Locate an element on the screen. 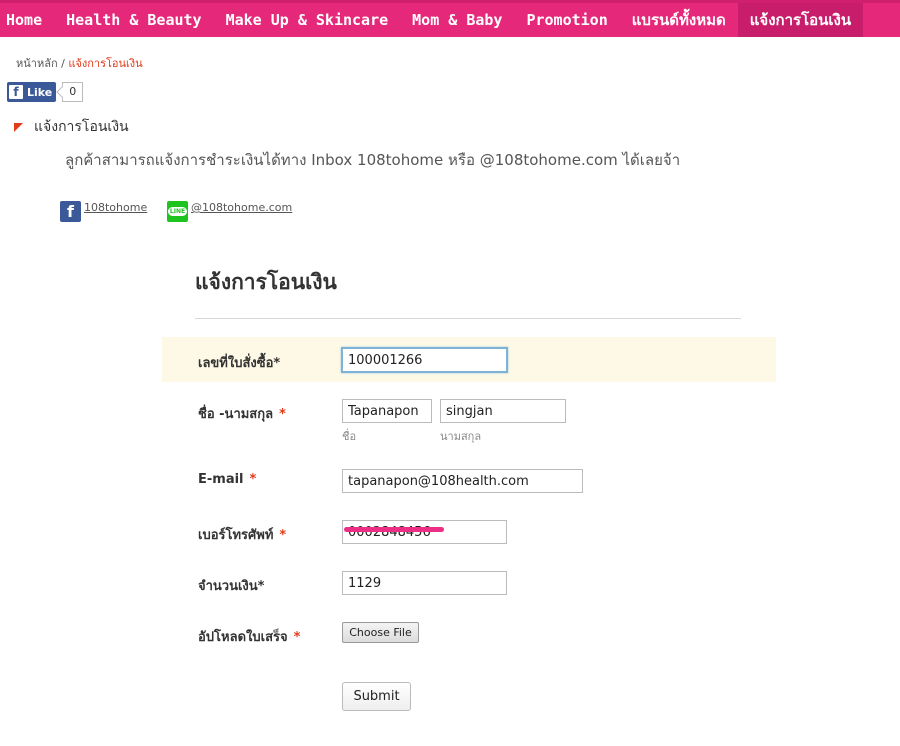 The width and height of the screenshot is (900, 746). name-label: ชื่อ -นามสกุล * is located at coordinates (242, 413).